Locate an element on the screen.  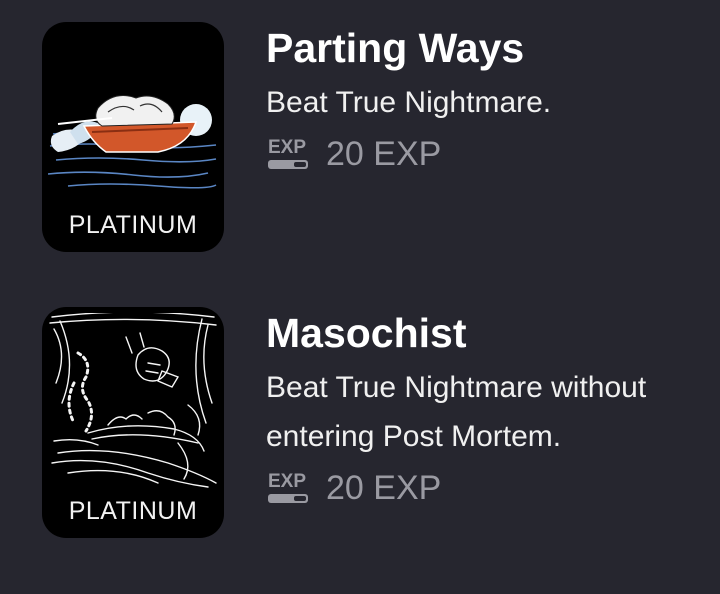
achievement-description: Beat True Nightmare. is located at coordinates (409, 102).